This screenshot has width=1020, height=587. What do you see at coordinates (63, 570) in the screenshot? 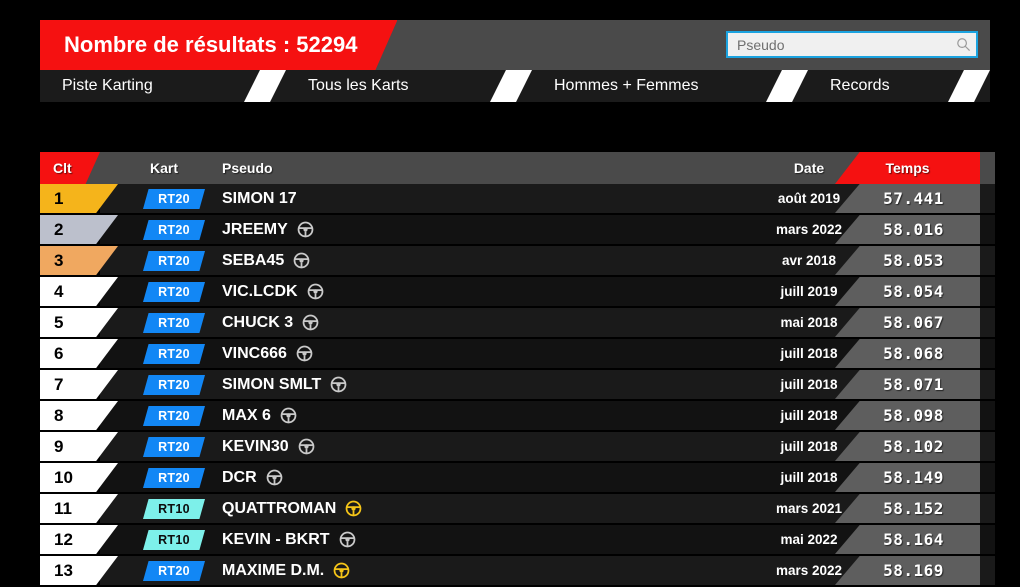
I see `rank-value: 13` at bounding box center [63, 570].